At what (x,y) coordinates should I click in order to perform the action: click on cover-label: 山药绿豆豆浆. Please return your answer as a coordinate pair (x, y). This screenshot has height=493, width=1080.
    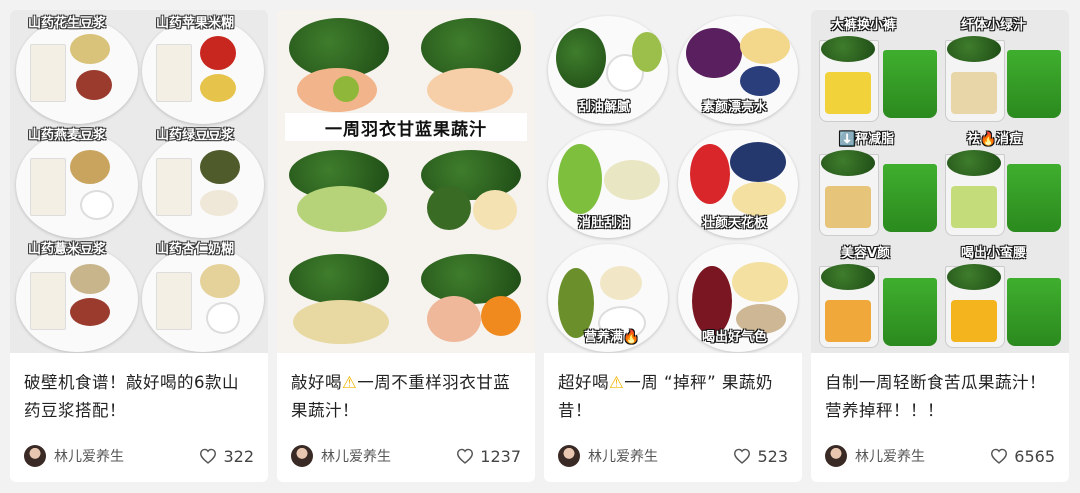
    Looking at the image, I should click on (195, 135).